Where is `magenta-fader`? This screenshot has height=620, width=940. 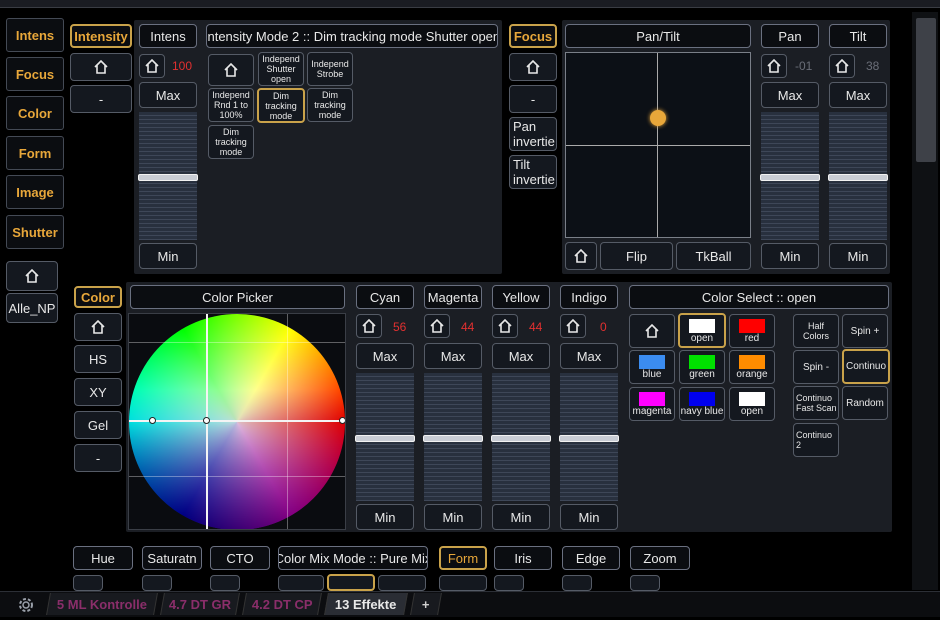
magenta-fader is located at coordinates (453, 437).